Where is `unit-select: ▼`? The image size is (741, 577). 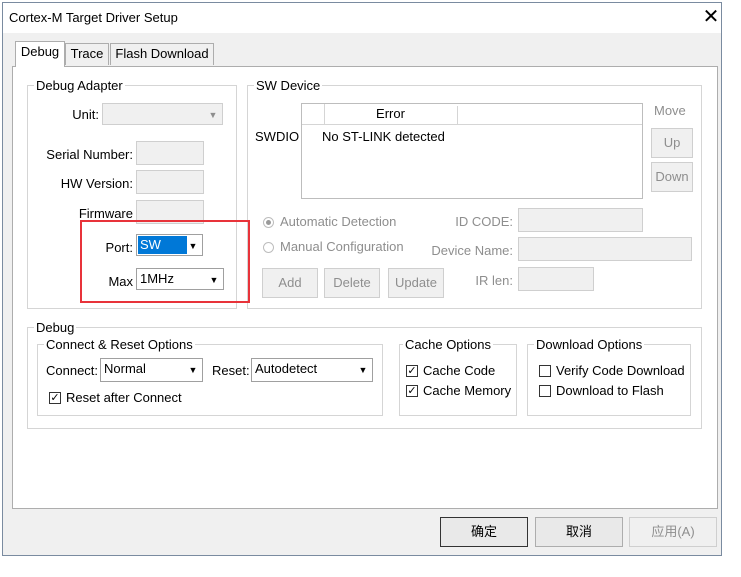
unit-select: ▼ is located at coordinates (162, 114).